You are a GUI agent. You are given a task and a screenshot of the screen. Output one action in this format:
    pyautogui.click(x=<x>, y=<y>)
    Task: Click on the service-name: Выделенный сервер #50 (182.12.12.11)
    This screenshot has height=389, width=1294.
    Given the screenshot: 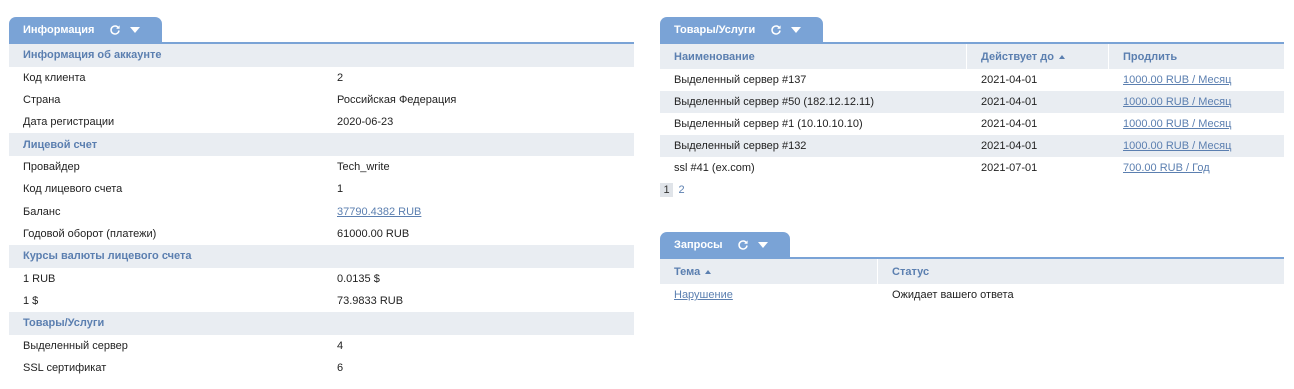 What is the action you would take?
    pyautogui.click(x=774, y=102)
    